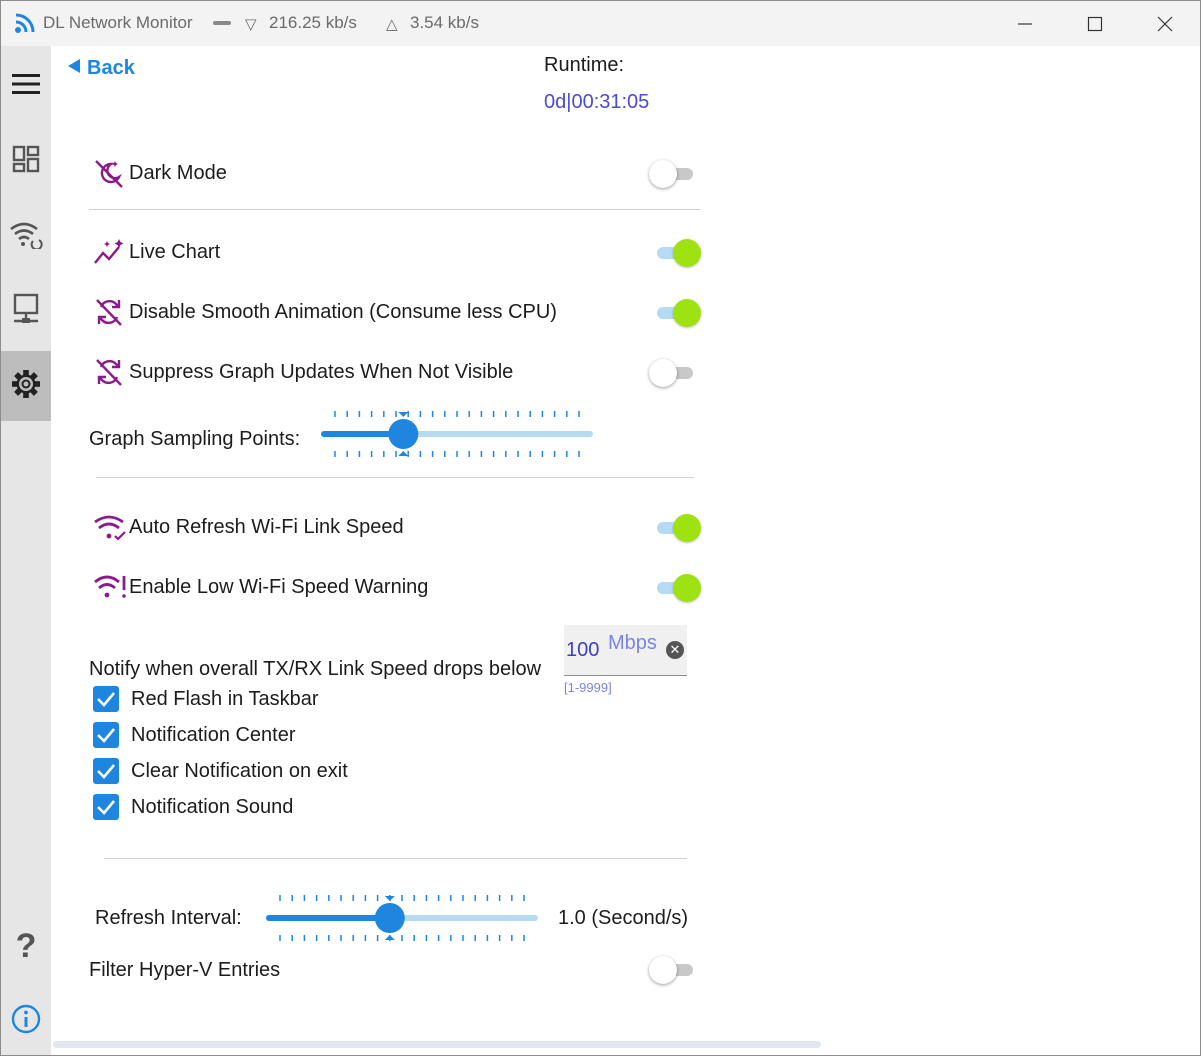  I want to click on download-speed: 216.25 kb/s, so click(313, 22).